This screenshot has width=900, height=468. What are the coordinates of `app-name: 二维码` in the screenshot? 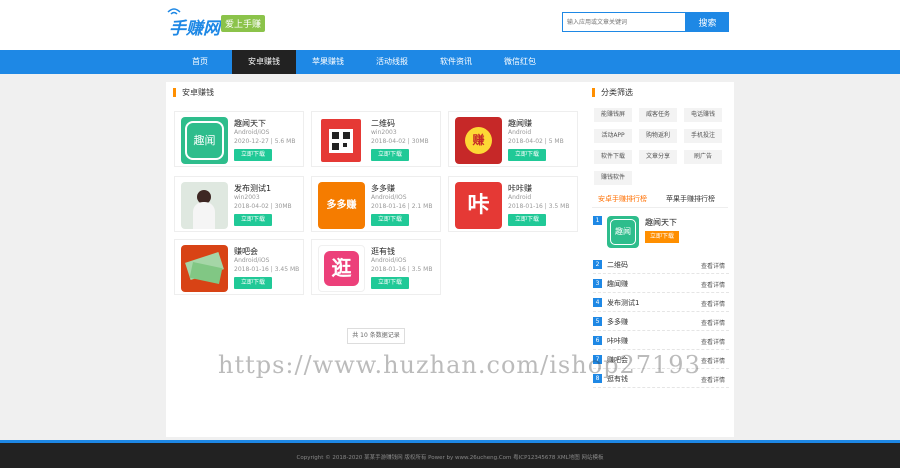 It's located at (383, 123).